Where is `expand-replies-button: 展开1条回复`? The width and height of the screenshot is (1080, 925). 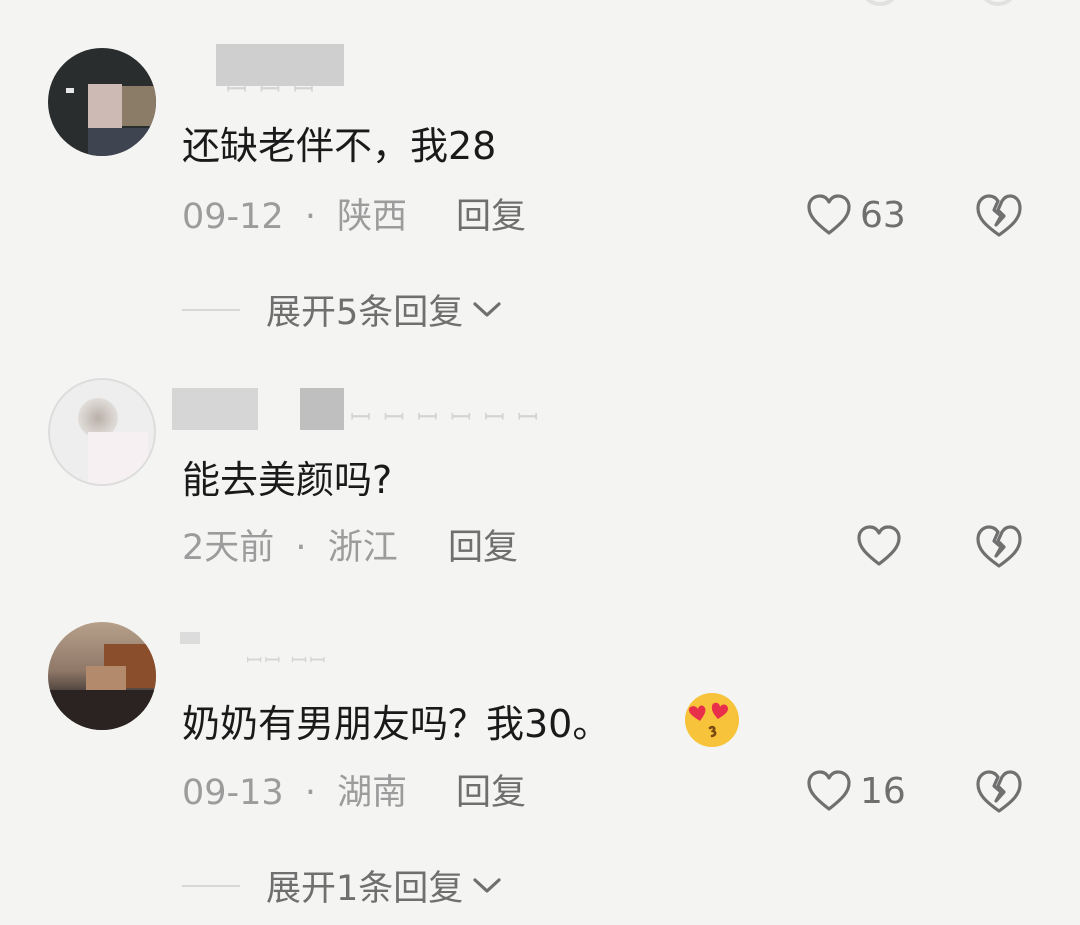
expand-replies-button: 展开1条回复 is located at coordinates (342, 885).